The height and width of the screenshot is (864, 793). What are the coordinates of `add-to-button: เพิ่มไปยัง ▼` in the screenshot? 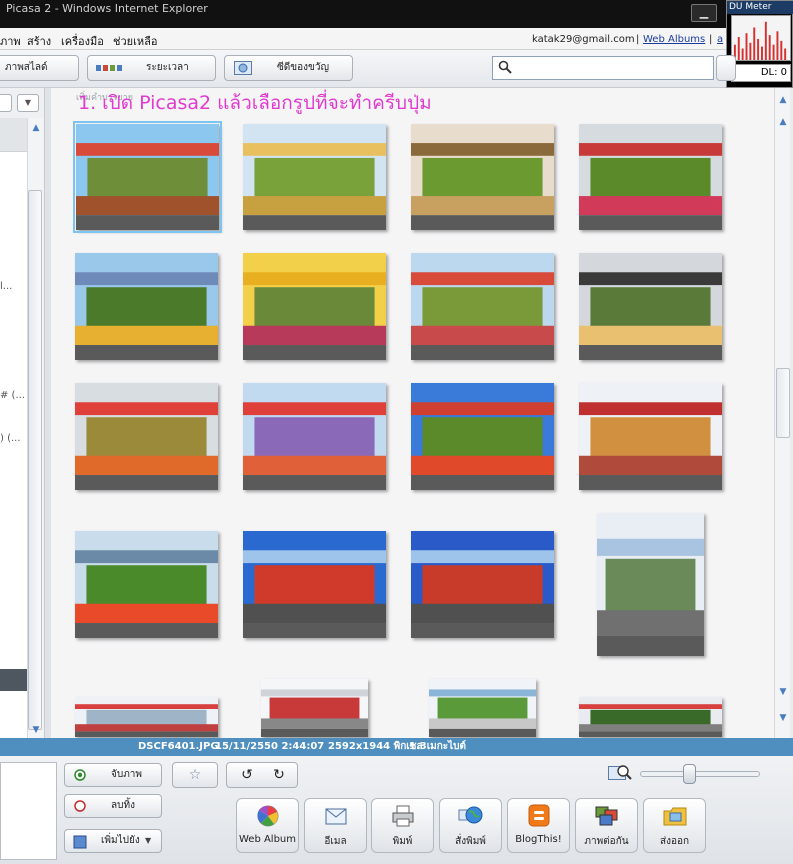 It's located at (113, 841).